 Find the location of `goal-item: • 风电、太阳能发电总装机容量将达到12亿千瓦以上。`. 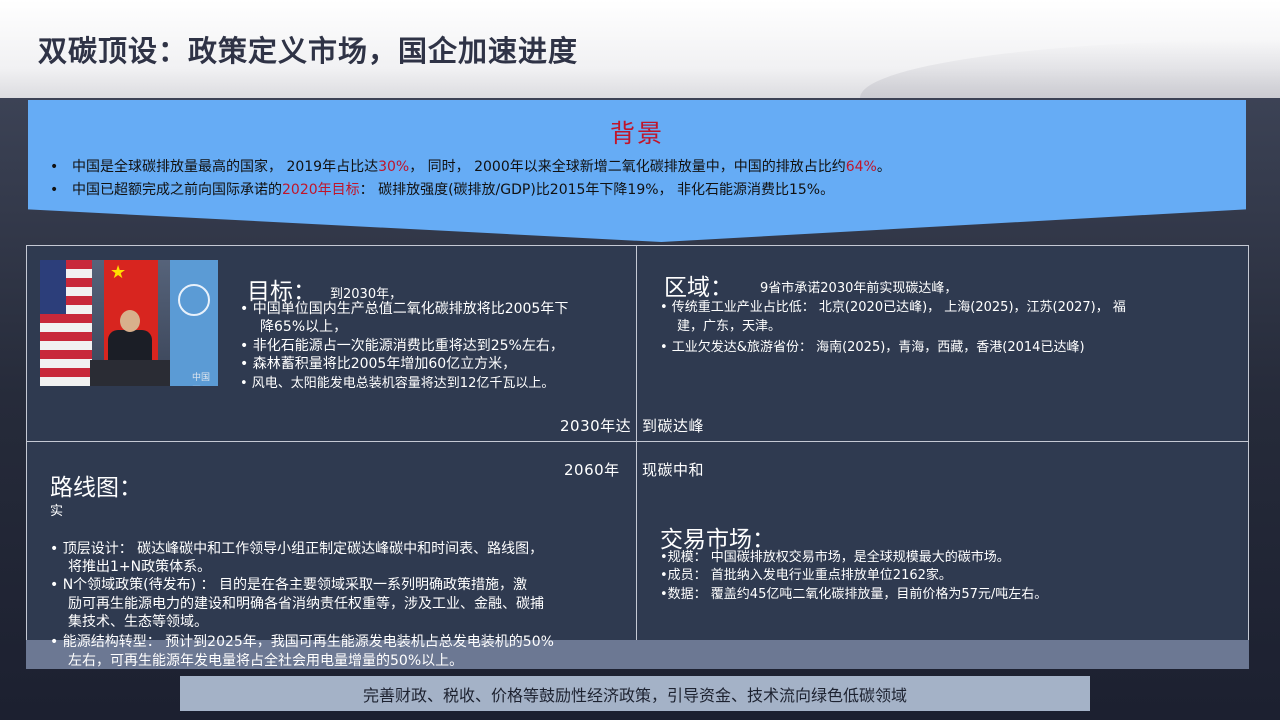

goal-item: • 风电、太阳能发电总装机容量将达到12亿千瓦以上。 is located at coordinates (397, 383).